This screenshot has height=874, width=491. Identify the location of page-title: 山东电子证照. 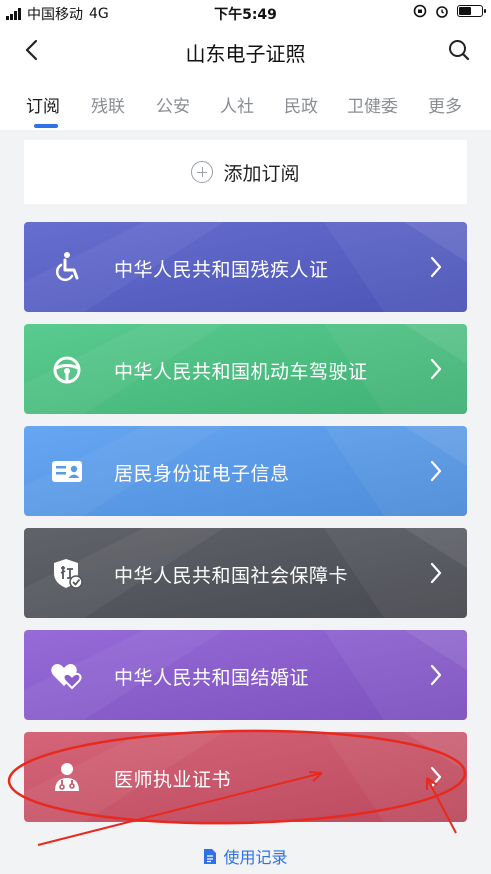
(245, 54).